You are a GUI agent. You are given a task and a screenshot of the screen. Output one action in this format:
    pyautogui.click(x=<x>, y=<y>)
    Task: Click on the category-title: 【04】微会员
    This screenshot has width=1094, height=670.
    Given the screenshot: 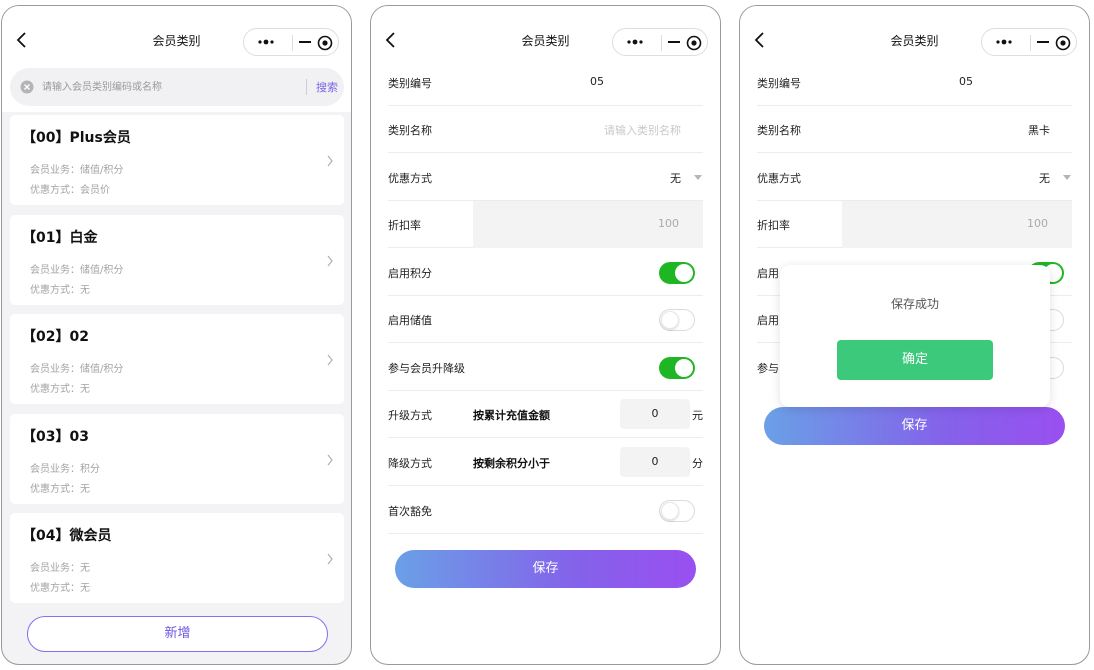 What is the action you would take?
    pyautogui.click(x=67, y=536)
    